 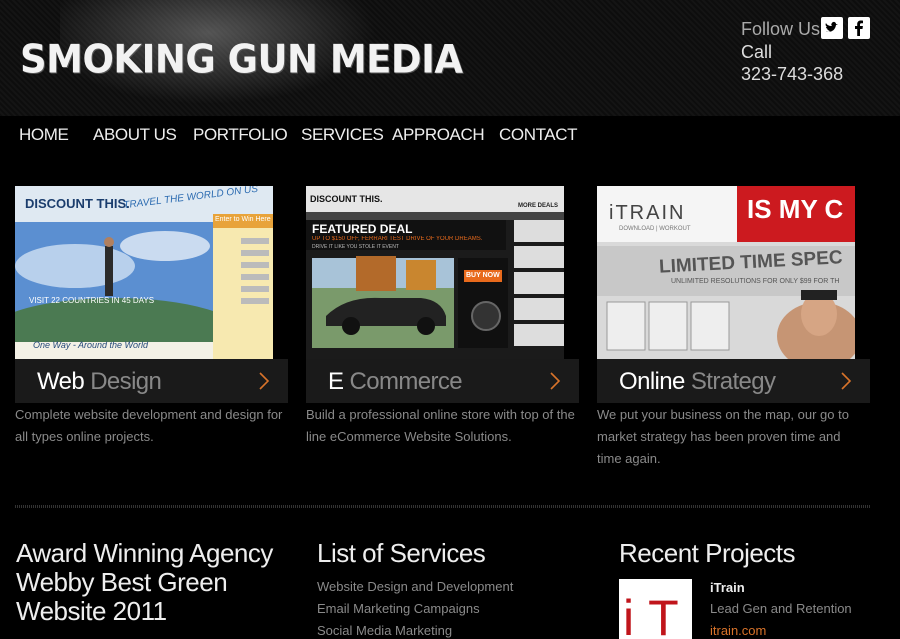 What do you see at coordinates (730, 381) in the screenshot?
I see `card-title-sub: Strategy` at bounding box center [730, 381].